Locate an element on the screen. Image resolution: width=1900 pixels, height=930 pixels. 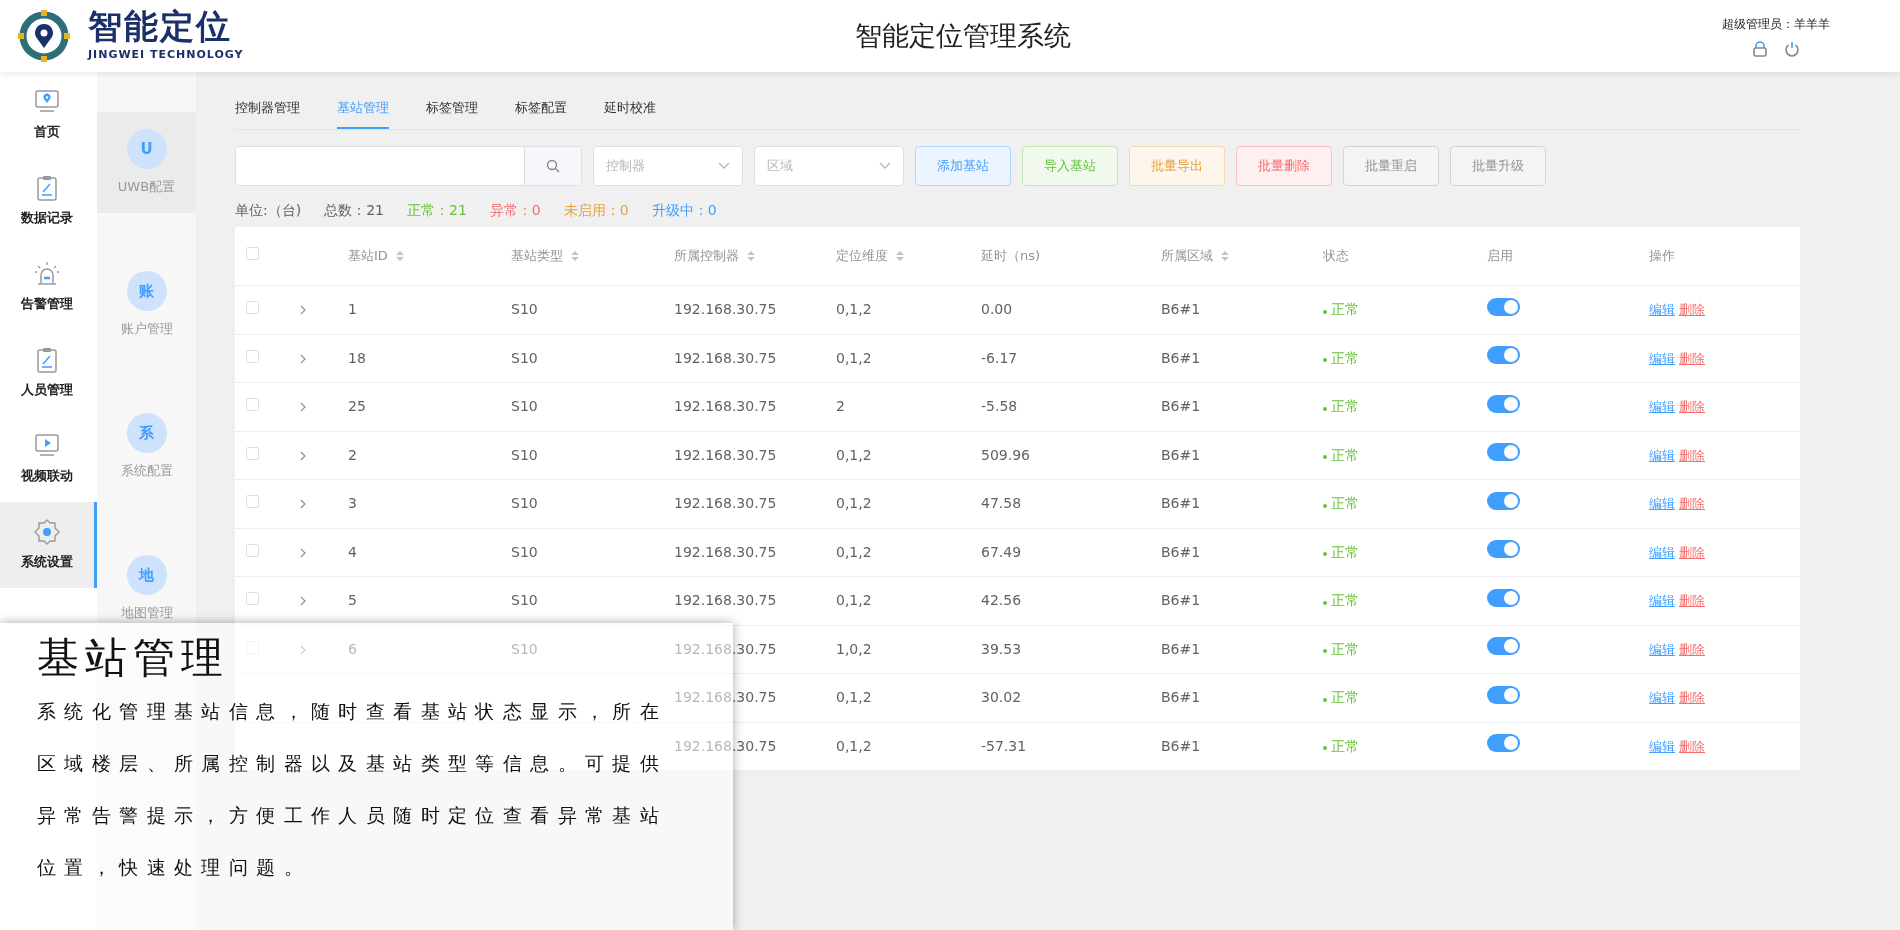
power-icon is located at coordinates (1792, 49).